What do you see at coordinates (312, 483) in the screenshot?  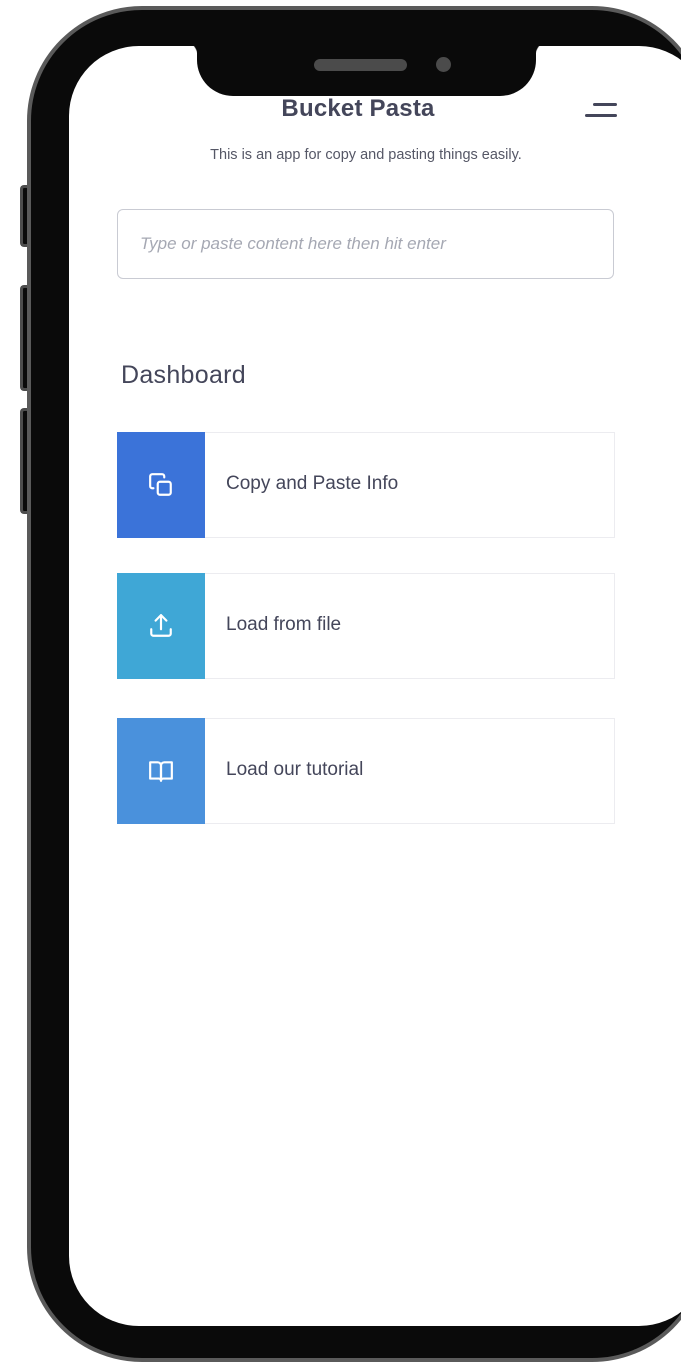 I see `card-label-copy-and-paste: Copy and Paste Info` at bounding box center [312, 483].